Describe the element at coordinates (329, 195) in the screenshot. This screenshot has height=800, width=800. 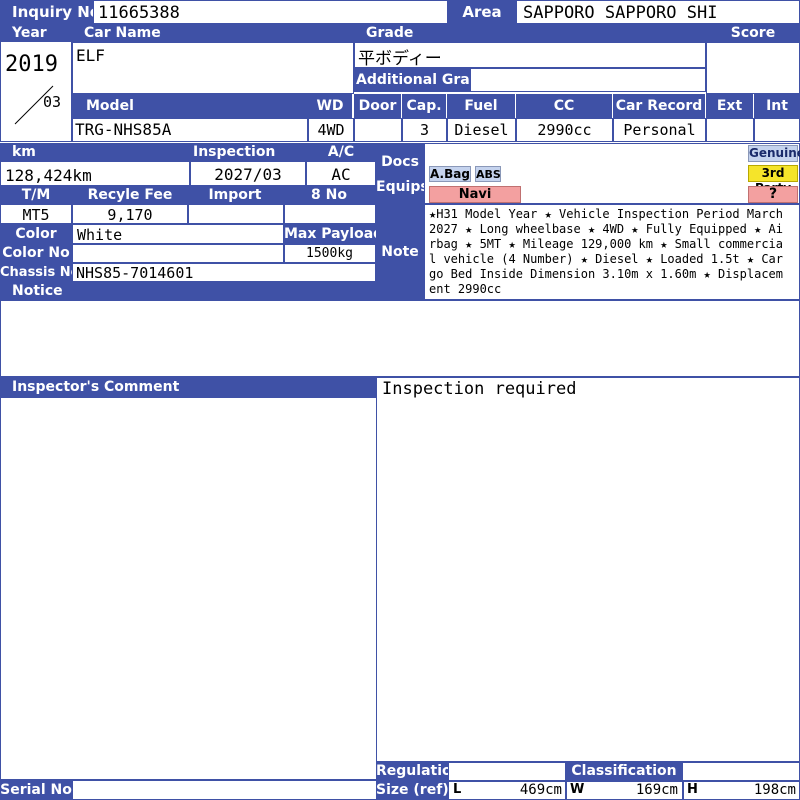
I see `eight-no-label: 8 No` at that location.